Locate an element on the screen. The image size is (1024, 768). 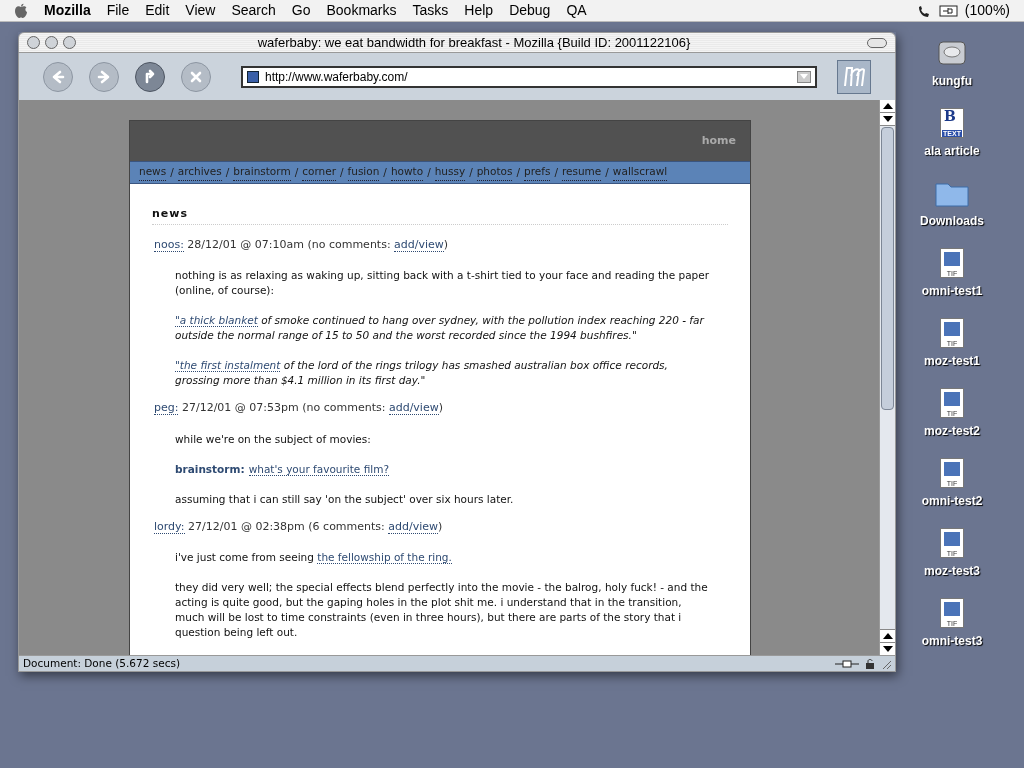
apple-icon is located at coordinates (21, 10).